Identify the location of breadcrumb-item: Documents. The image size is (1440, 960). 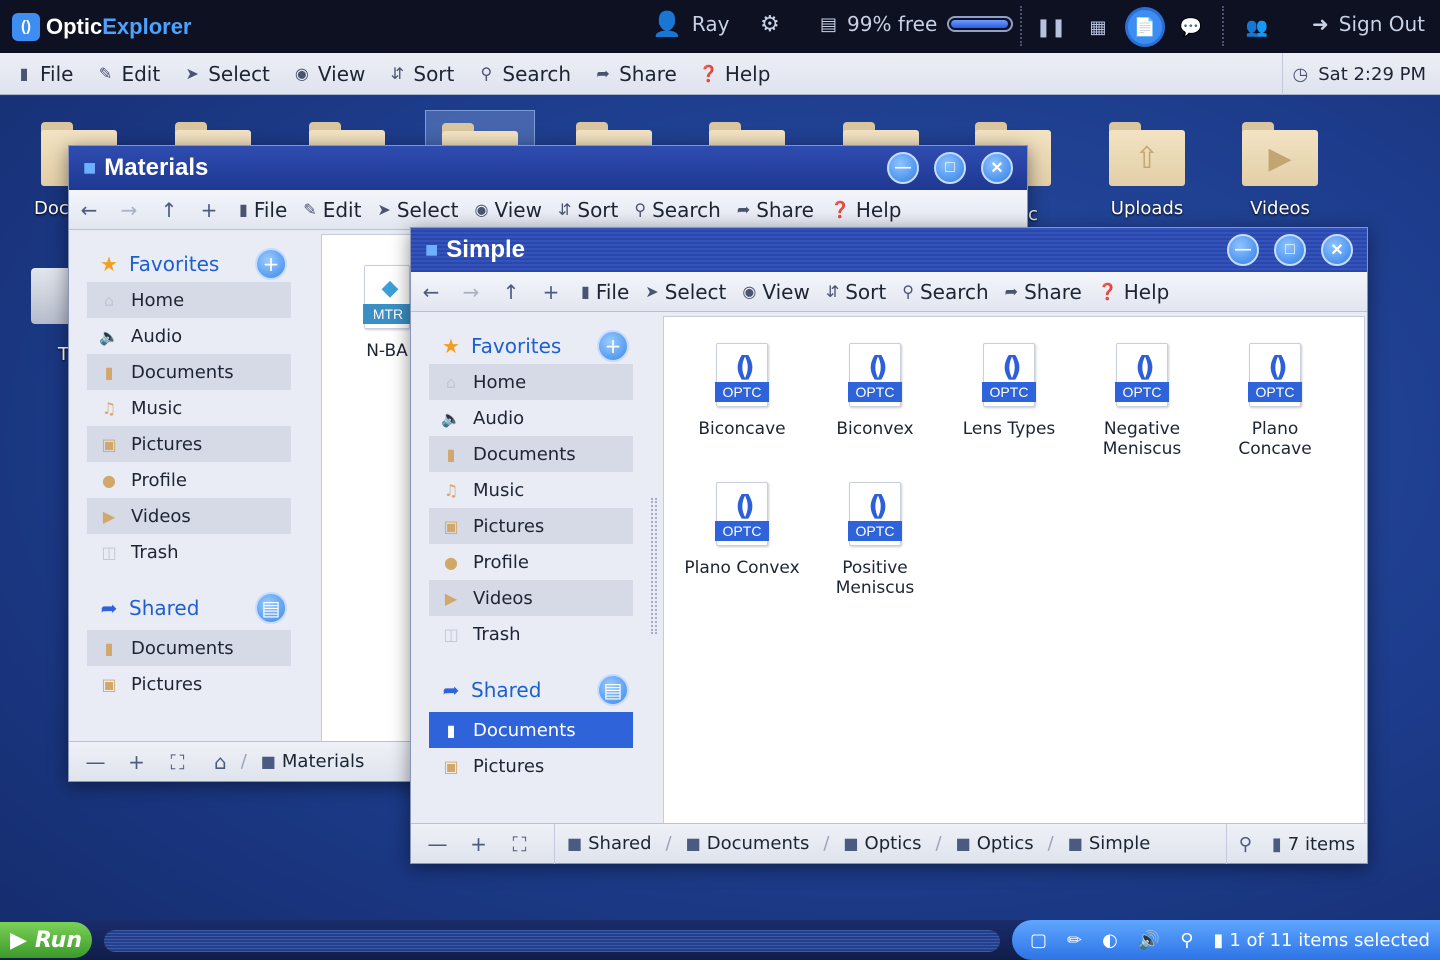
(758, 843).